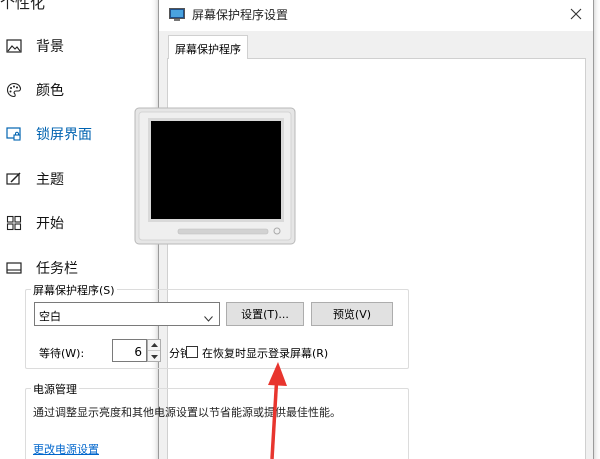 The width and height of the screenshot is (600, 459). I want to click on power-management-group: 电源管理 通过调整显示亮度和其他电源设置以节省能源或提供最佳性能。 更改电源设置, so click(217, 420).